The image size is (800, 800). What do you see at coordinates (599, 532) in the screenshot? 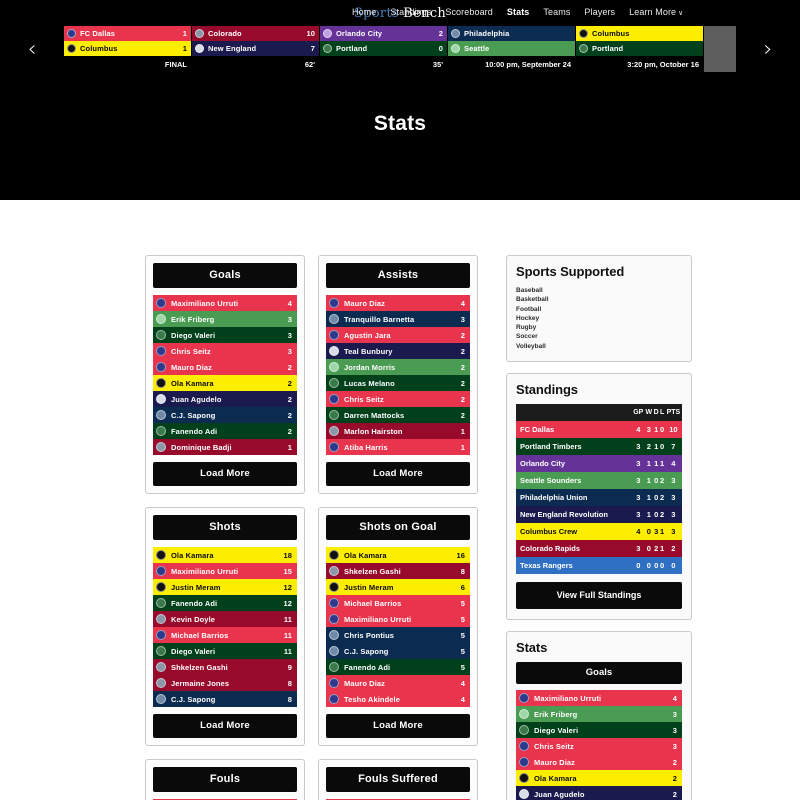
I see `standings-row: Columbus Crew 4 0 3 1 3` at bounding box center [599, 532].